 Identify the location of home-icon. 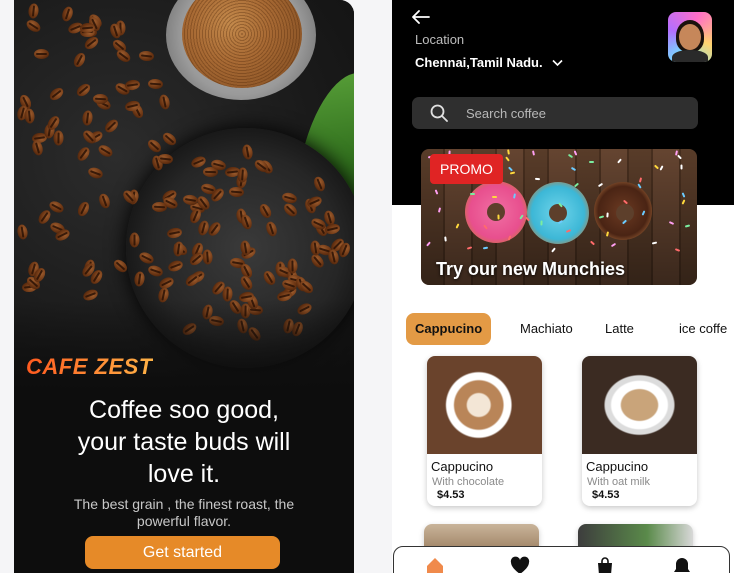
(435, 565).